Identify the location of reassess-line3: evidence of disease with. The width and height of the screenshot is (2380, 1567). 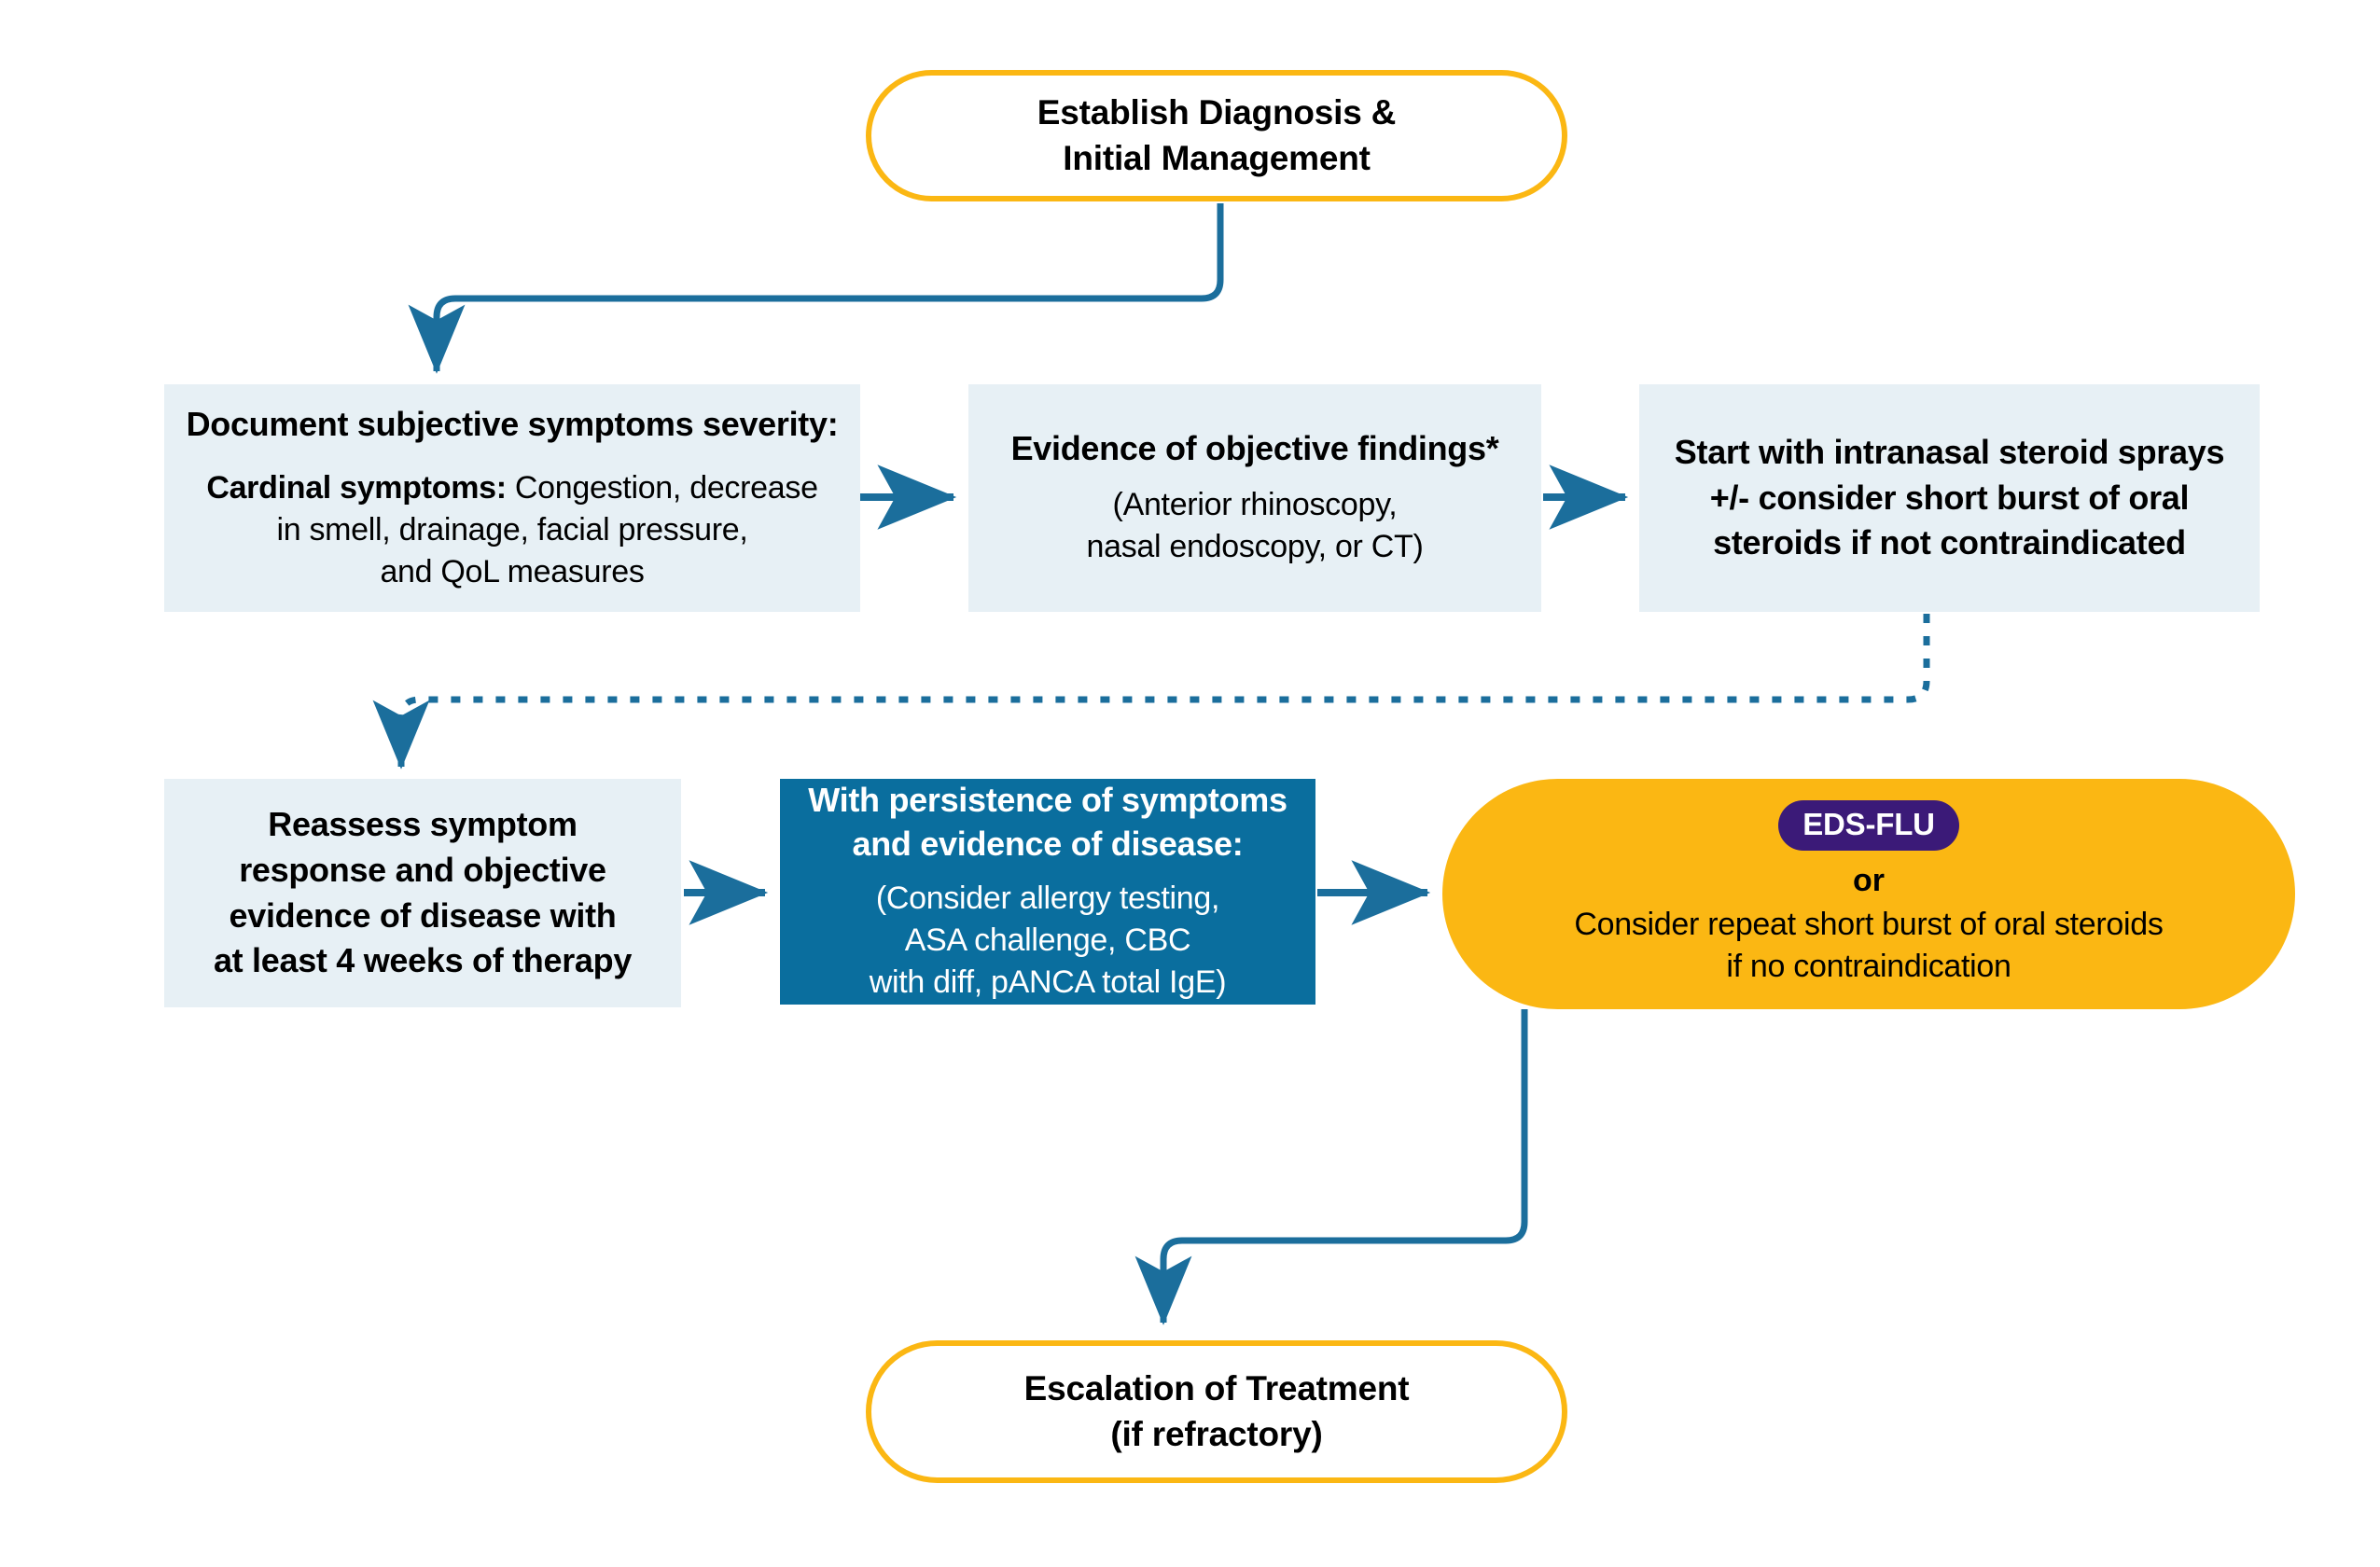
(423, 915).